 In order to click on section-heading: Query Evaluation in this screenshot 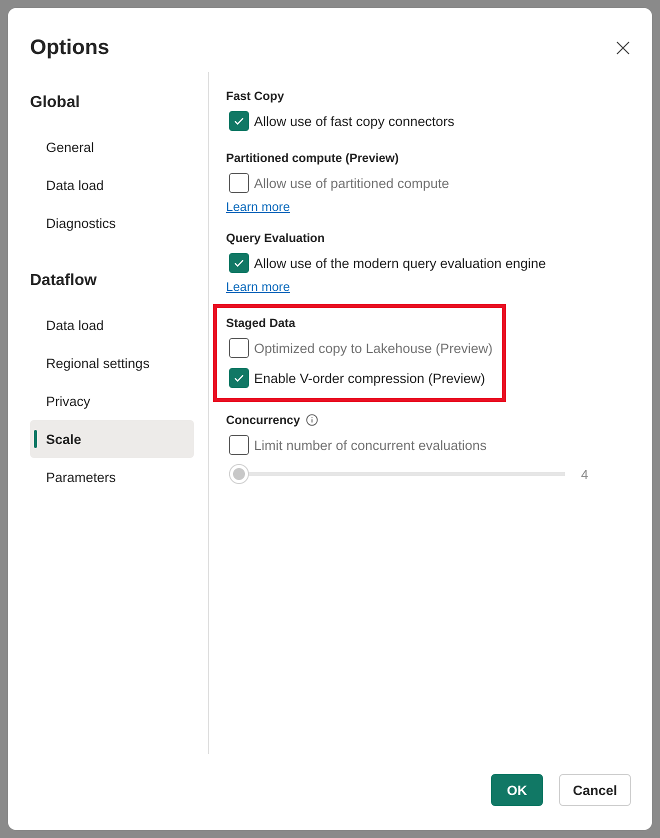, I will do `click(275, 238)`.